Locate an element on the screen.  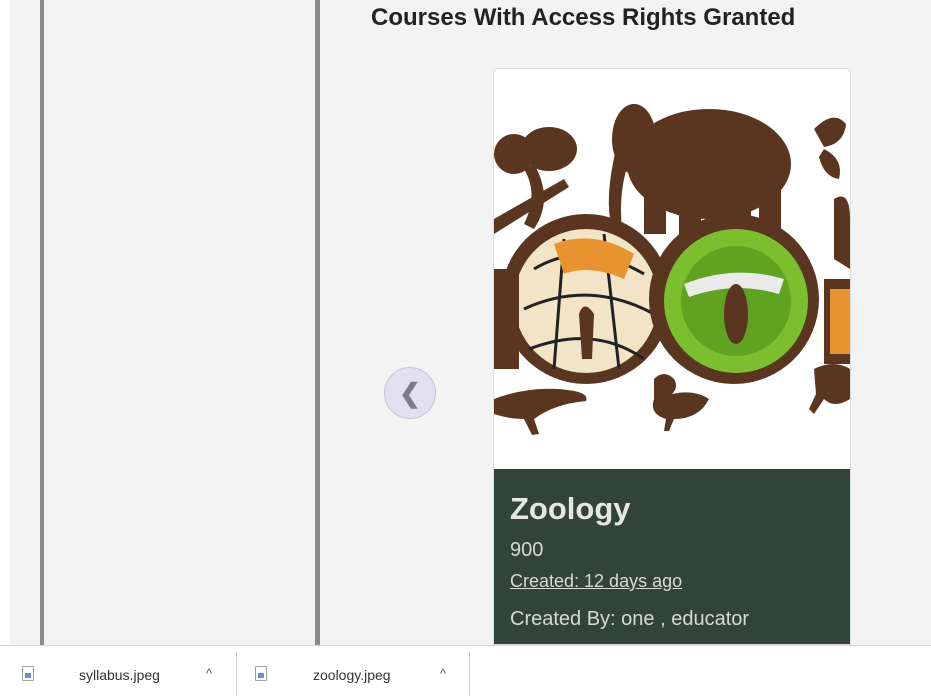
course-title: Zoology is located at coordinates (570, 508).